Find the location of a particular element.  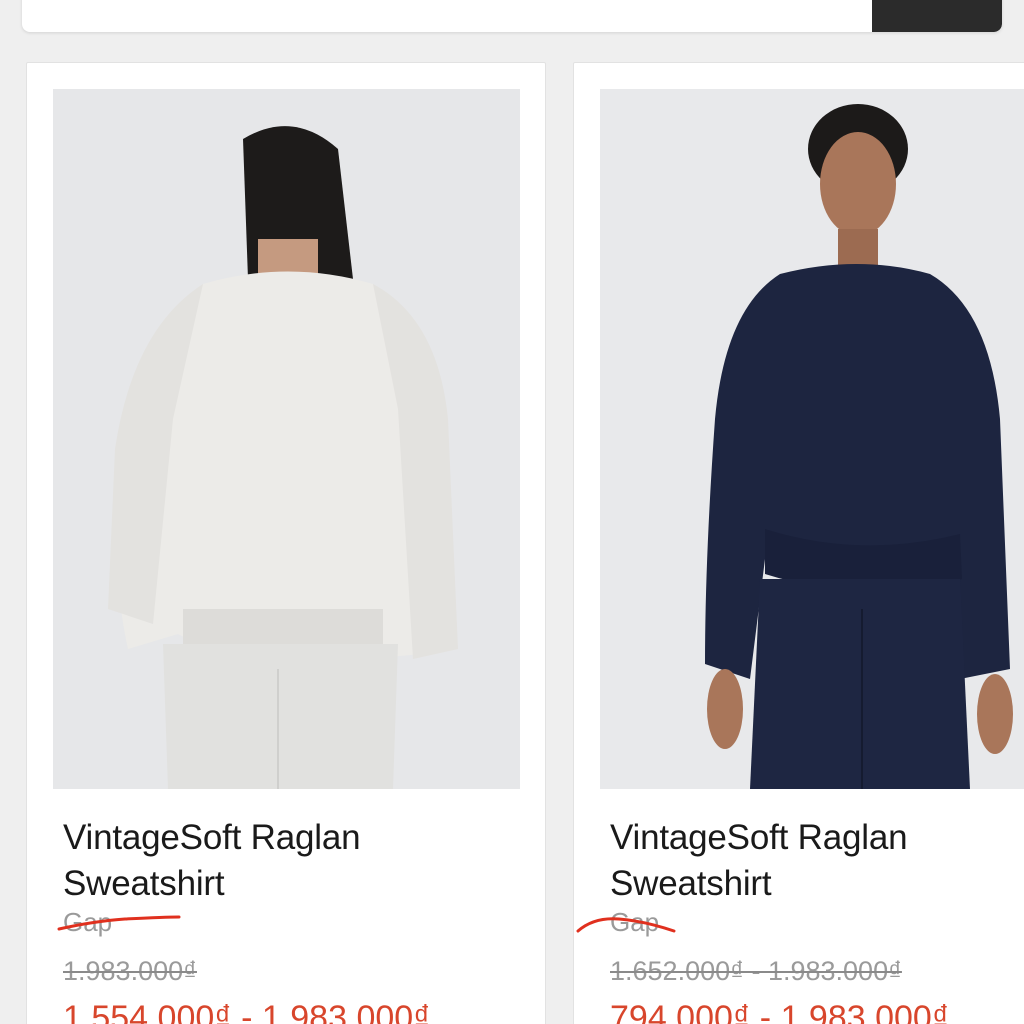

search-input is located at coordinates (512, 16).